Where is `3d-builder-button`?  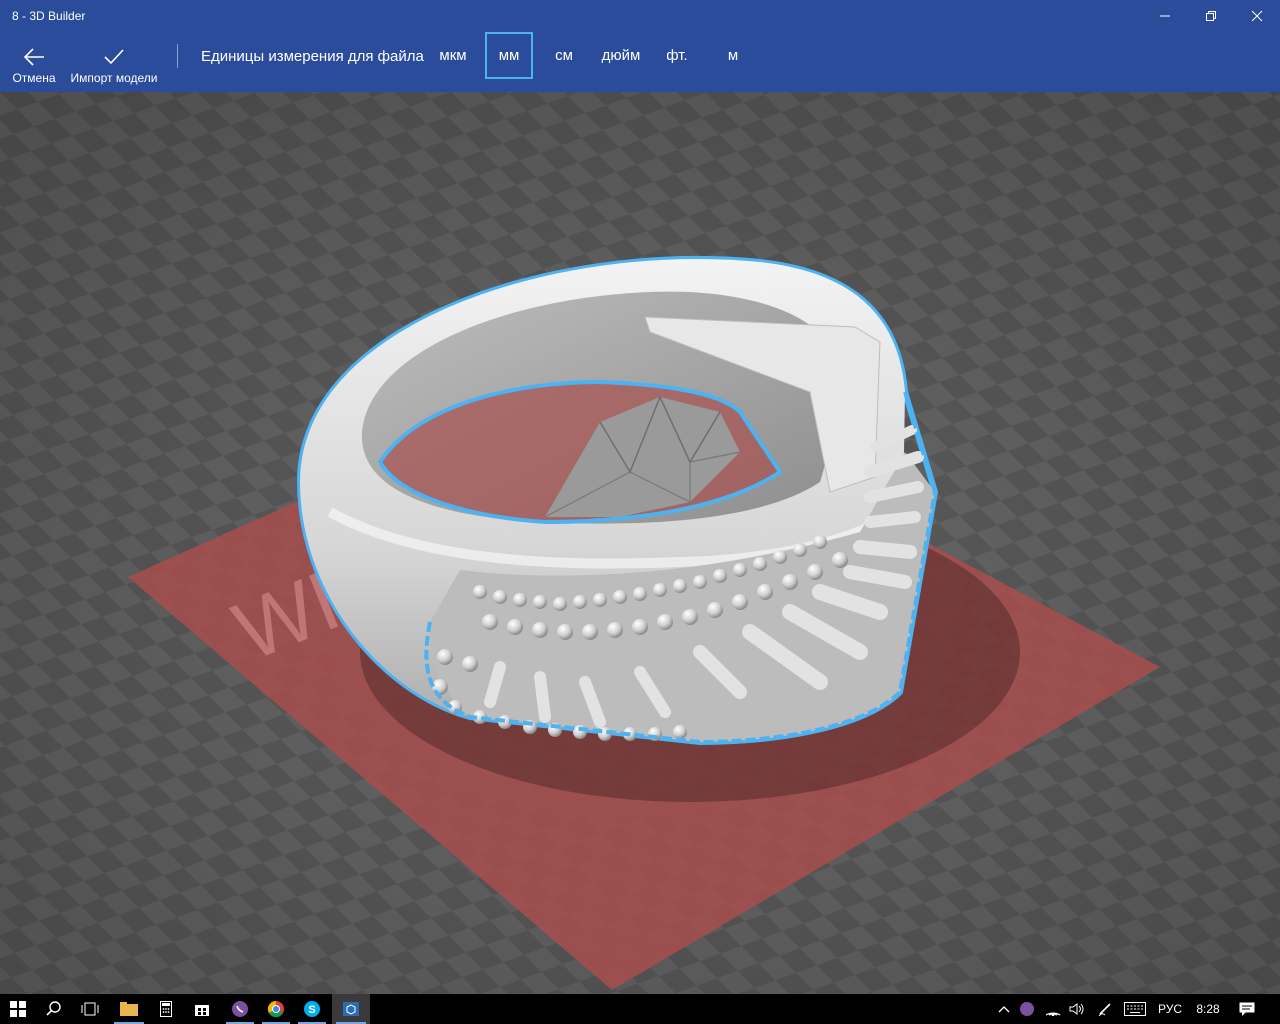
3d-builder-button is located at coordinates (351, 1009).